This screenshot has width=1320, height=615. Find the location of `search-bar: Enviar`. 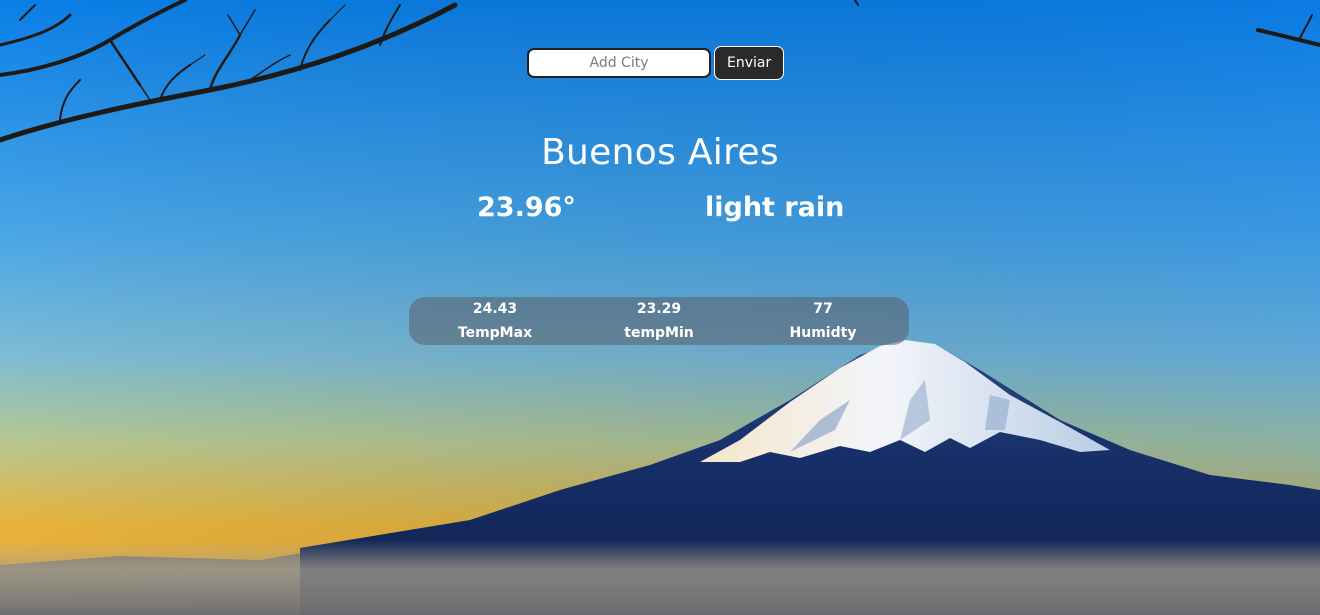

search-bar: Enviar is located at coordinates (656, 63).